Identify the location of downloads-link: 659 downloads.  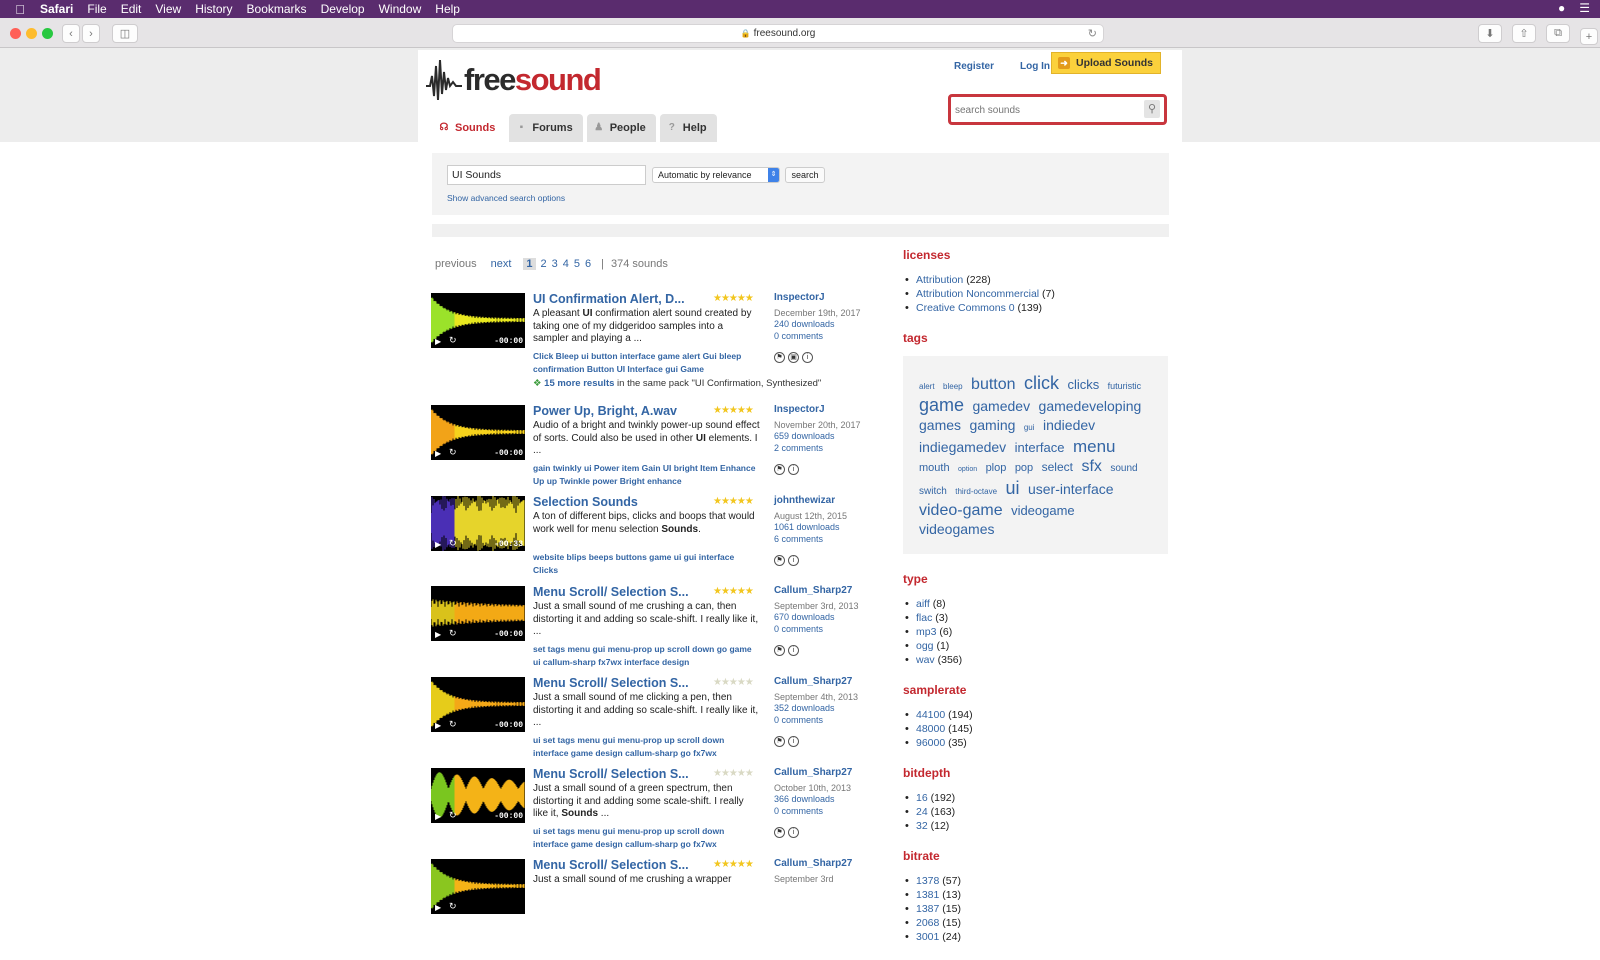
(819, 437).